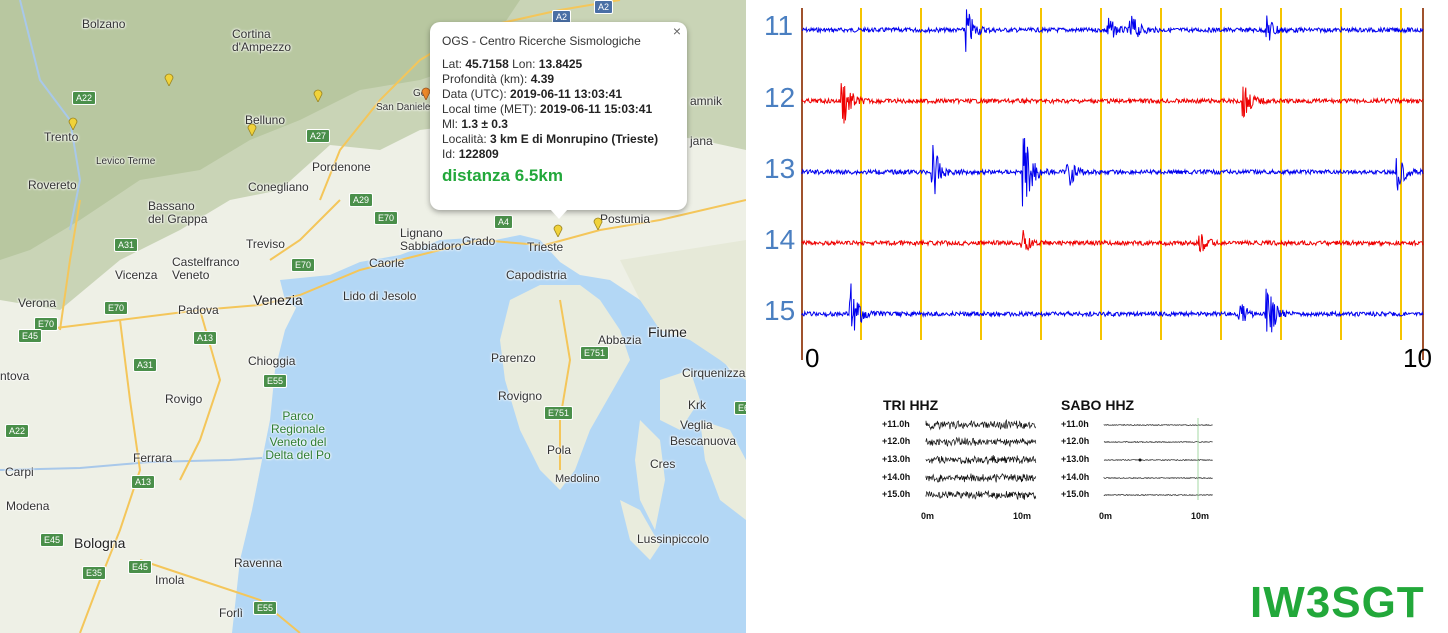 The width and height of the screenshot is (1448, 633). Describe the element at coordinates (487, 64) in the screenshot. I see `lat-value: 45.7158` at that location.